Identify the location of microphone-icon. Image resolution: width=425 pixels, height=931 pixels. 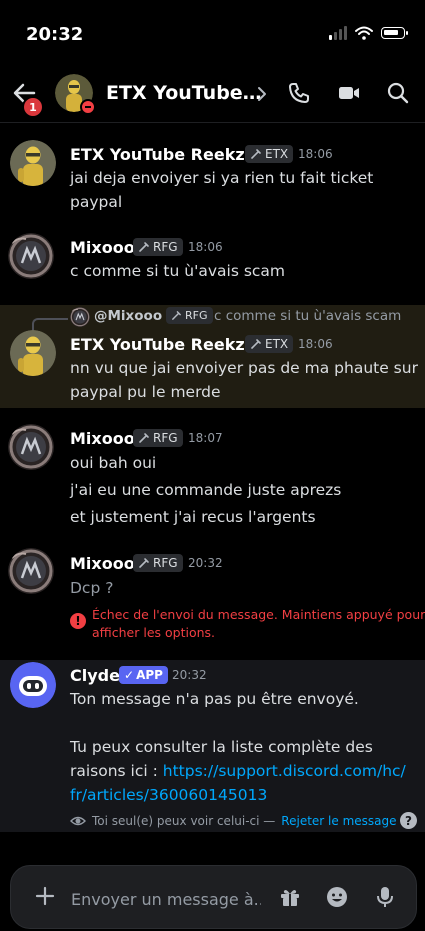
(385, 897).